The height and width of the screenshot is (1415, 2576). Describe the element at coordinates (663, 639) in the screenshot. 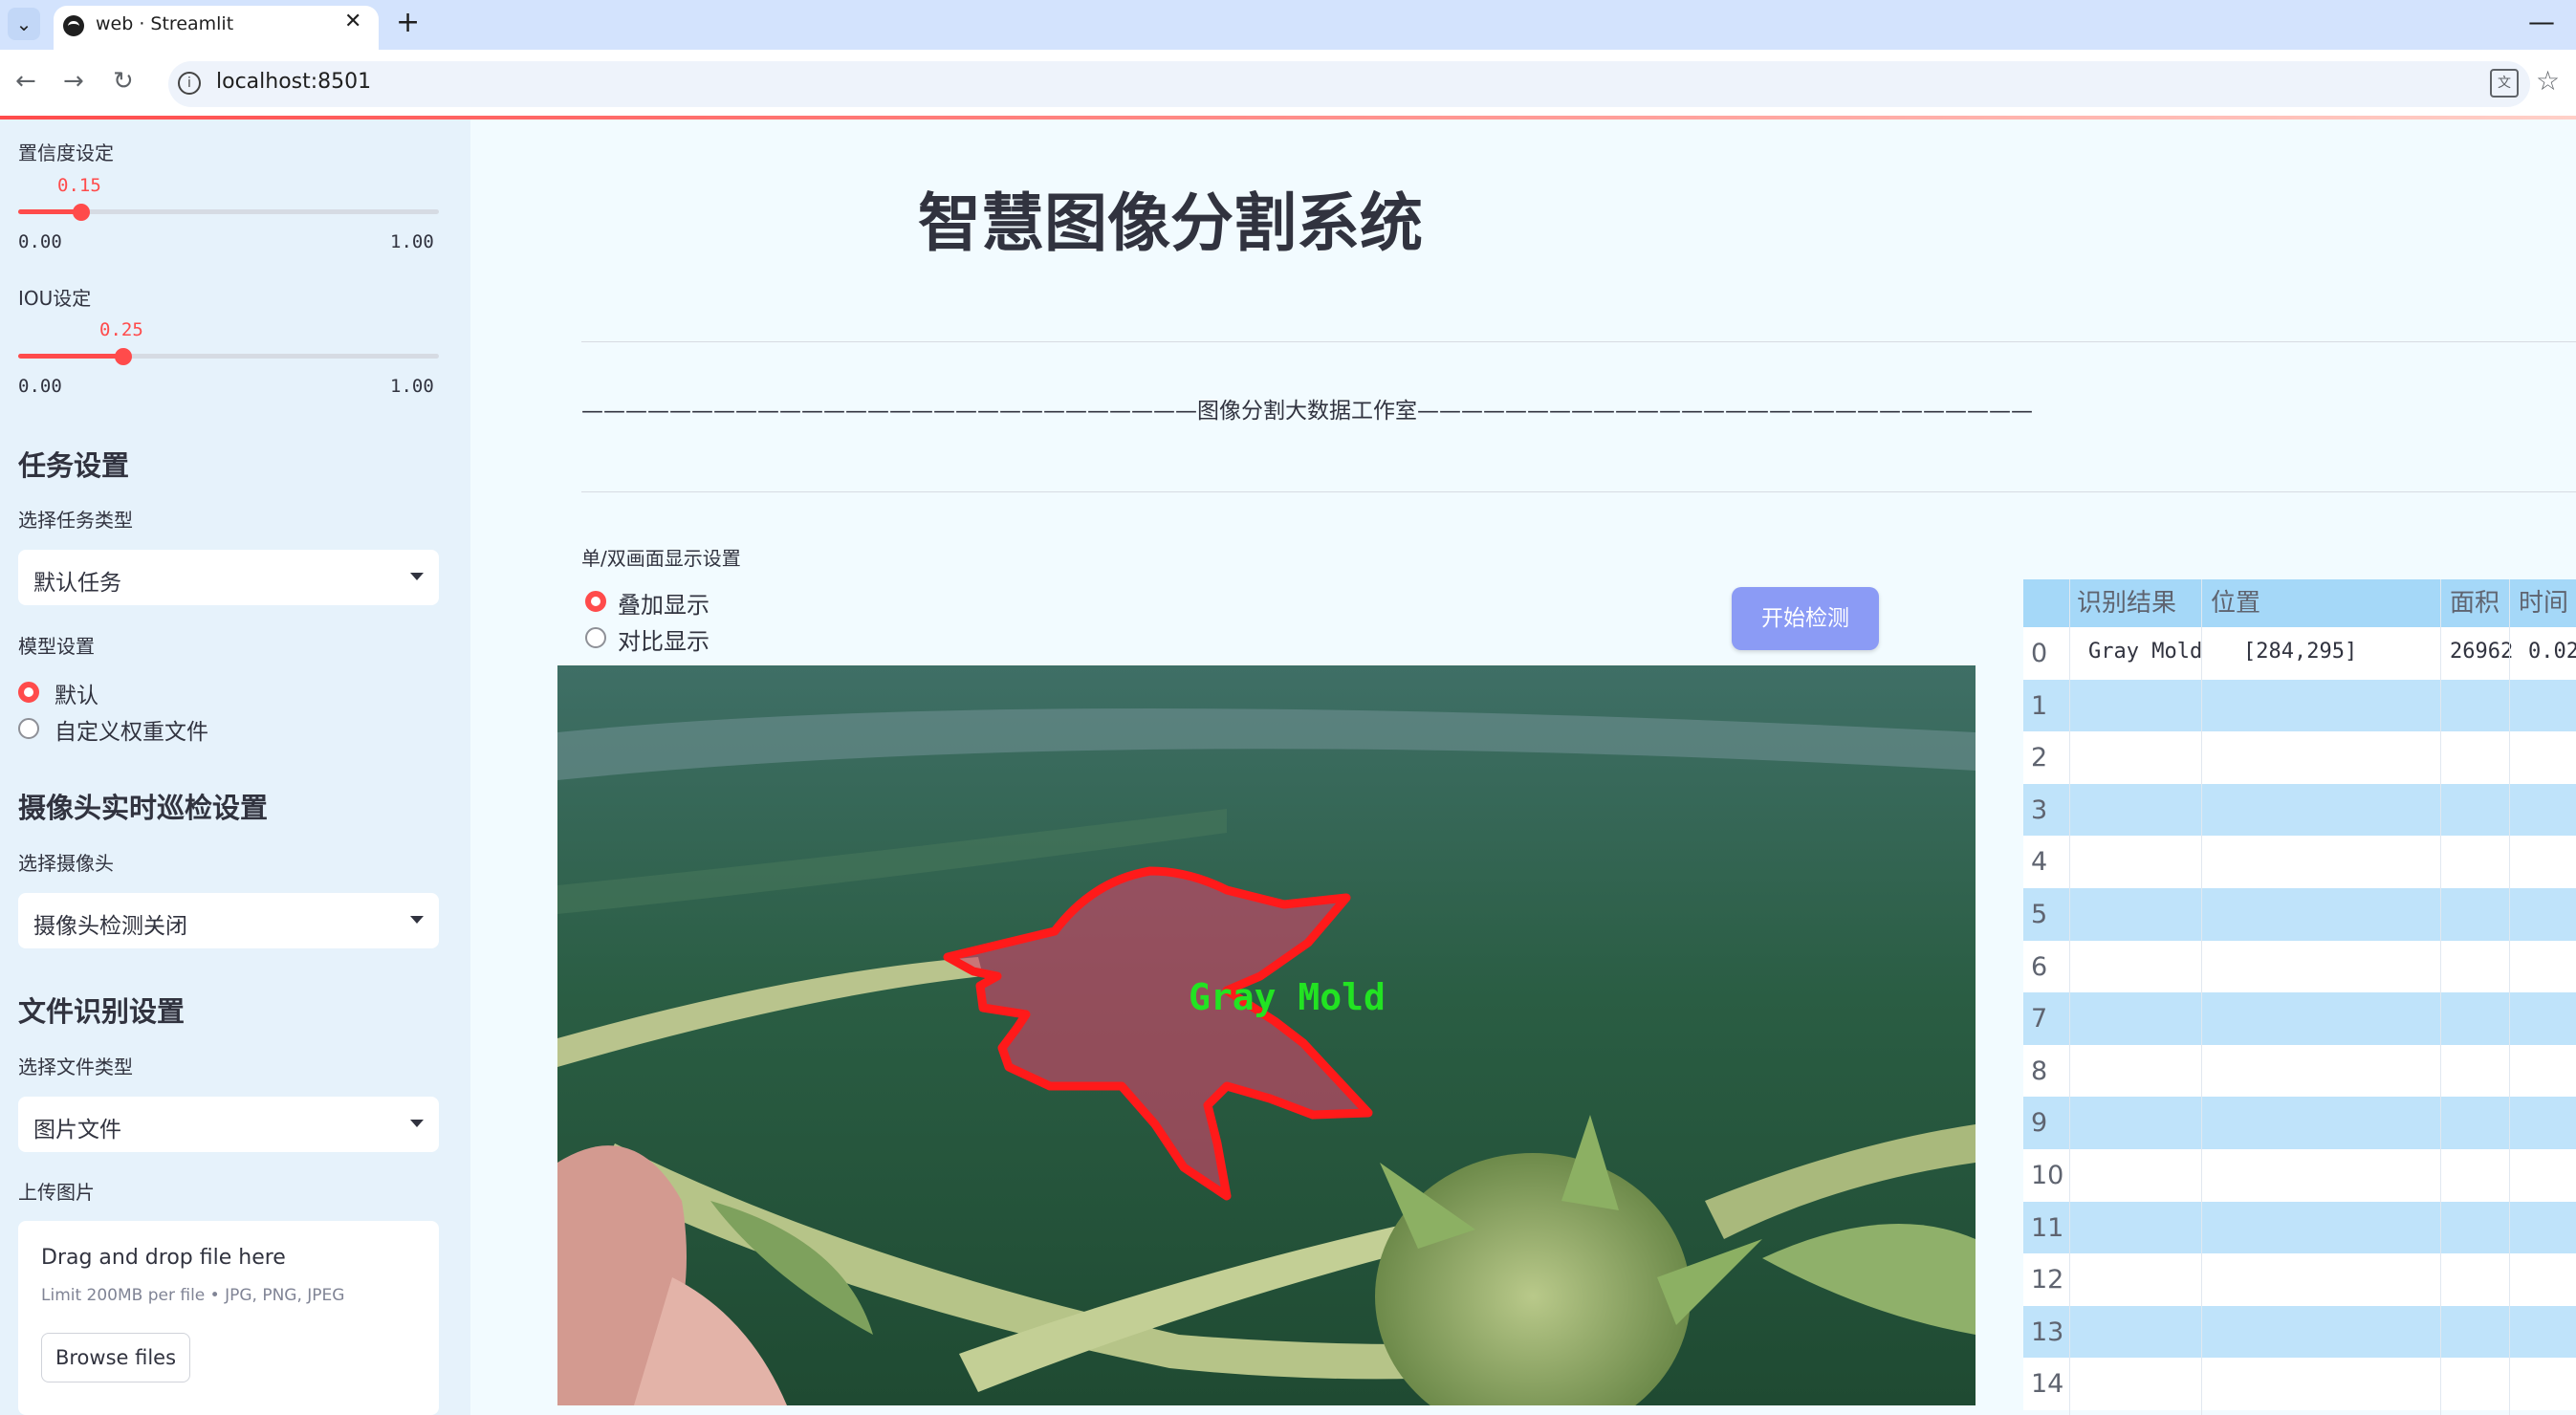

I see `compare-label: 对比显示` at that location.